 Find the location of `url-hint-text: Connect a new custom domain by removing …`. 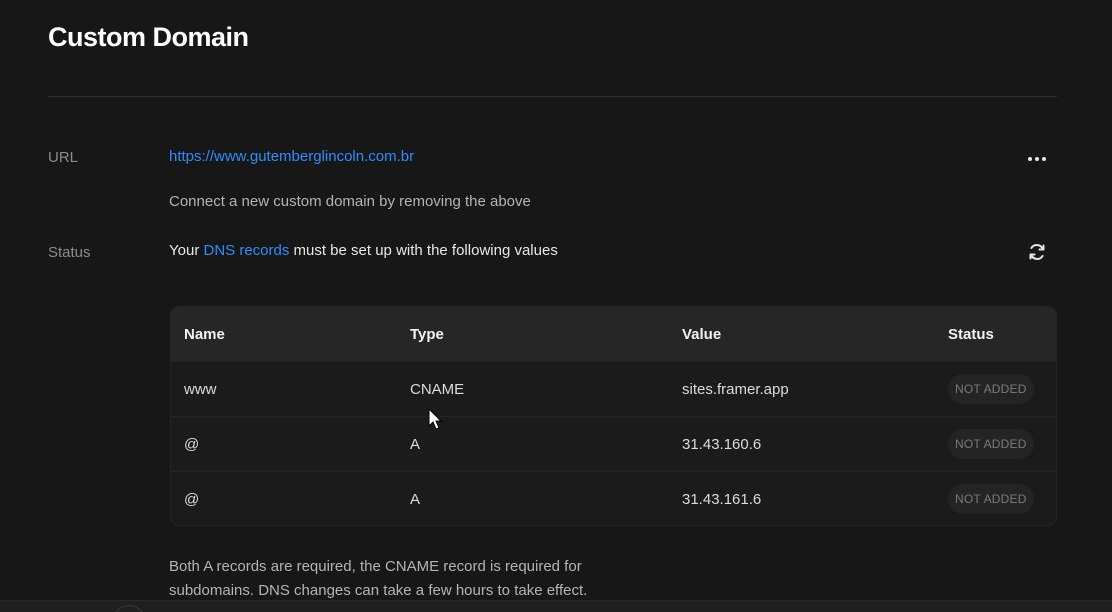

url-hint-text: Connect a new custom domain by removing … is located at coordinates (350, 201).